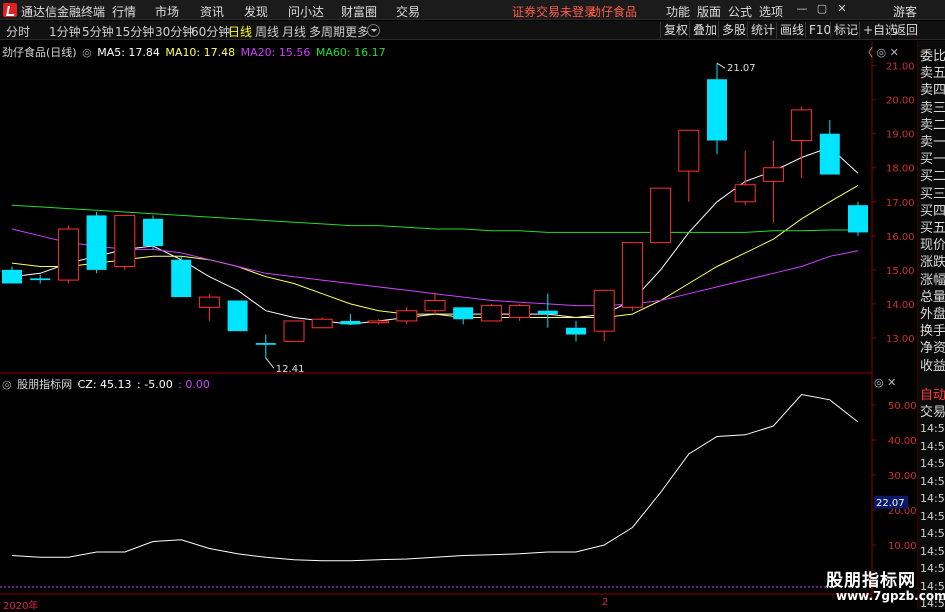  Describe the element at coordinates (605, 602) in the screenshot. I see `x-axis-month-label: 2` at that location.